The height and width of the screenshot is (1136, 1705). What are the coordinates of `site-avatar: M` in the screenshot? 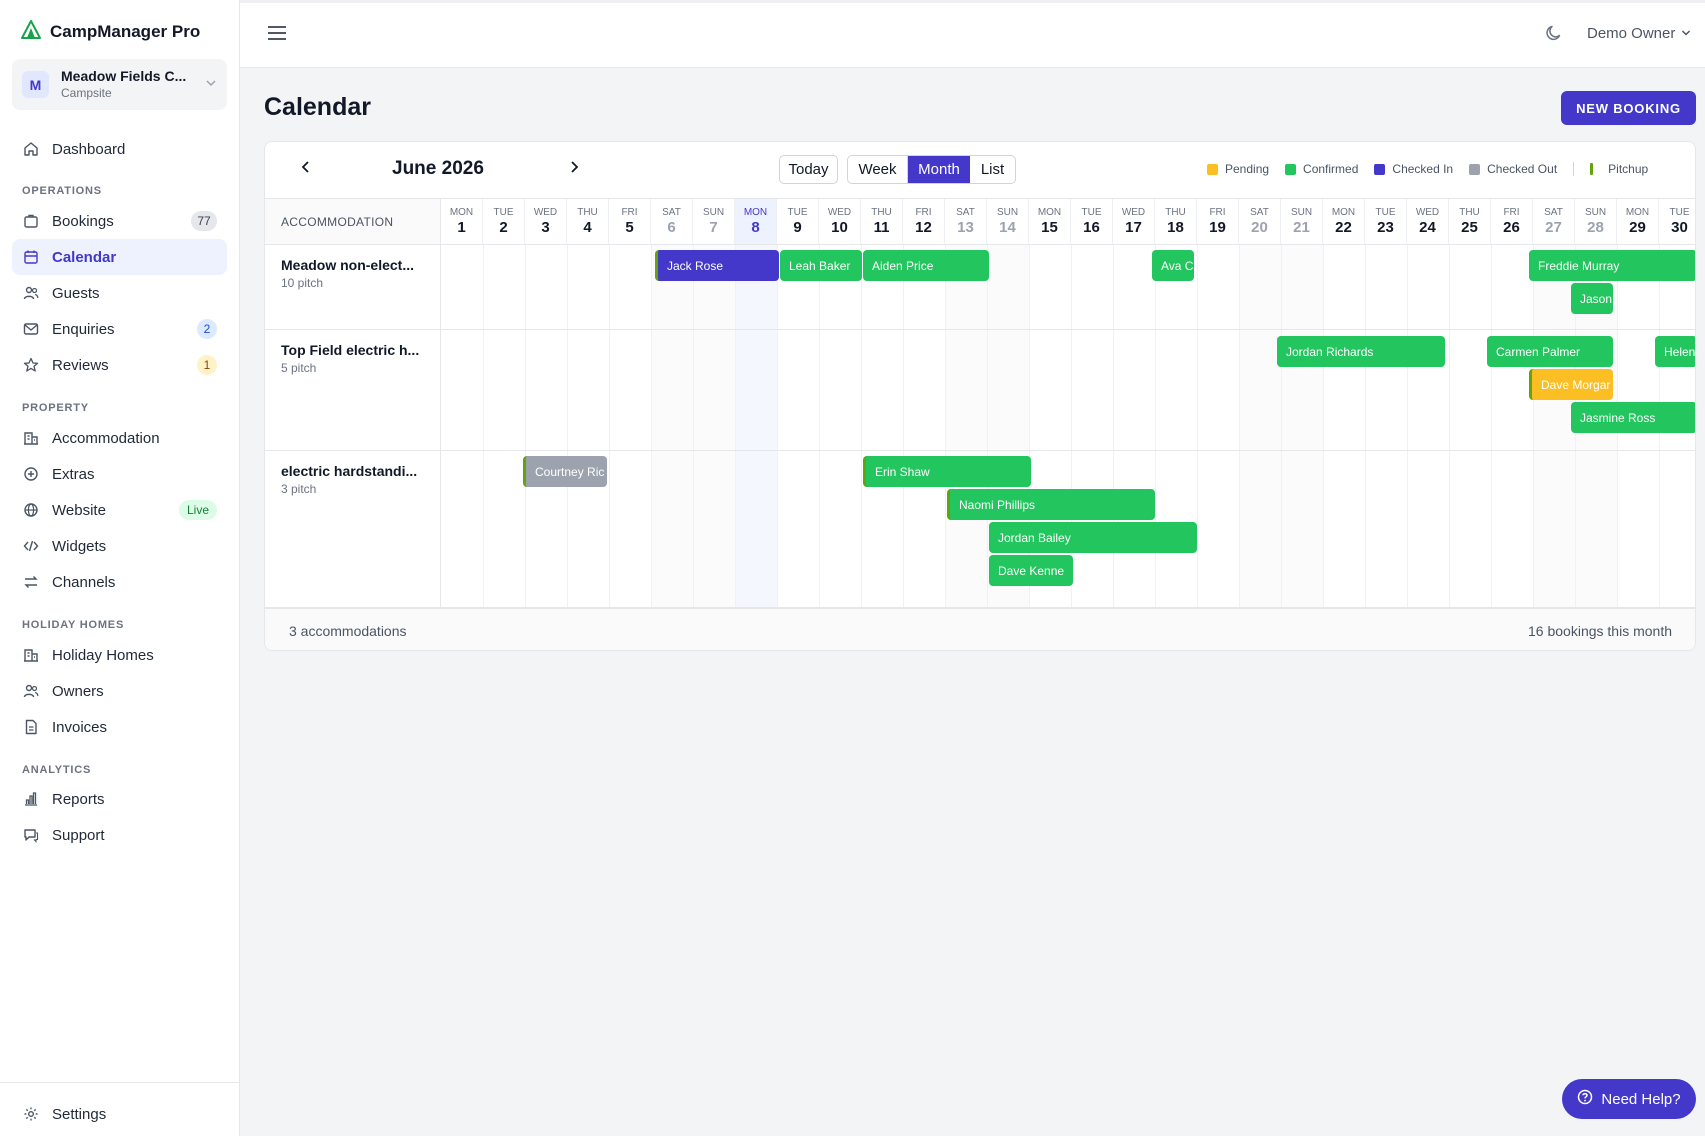 It's located at (35, 84).